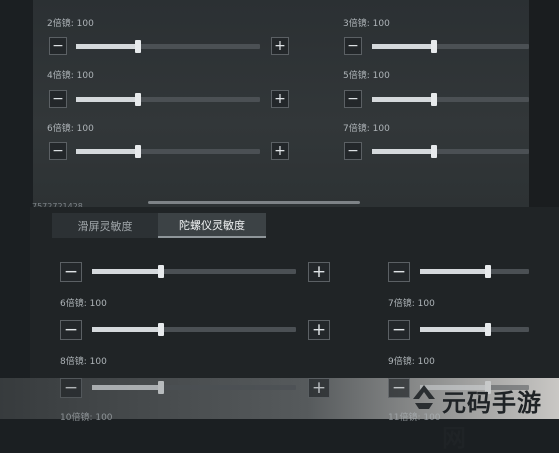 The width and height of the screenshot is (559, 453). What do you see at coordinates (353, 99) in the screenshot?
I see `decrease-5x-button: −` at bounding box center [353, 99].